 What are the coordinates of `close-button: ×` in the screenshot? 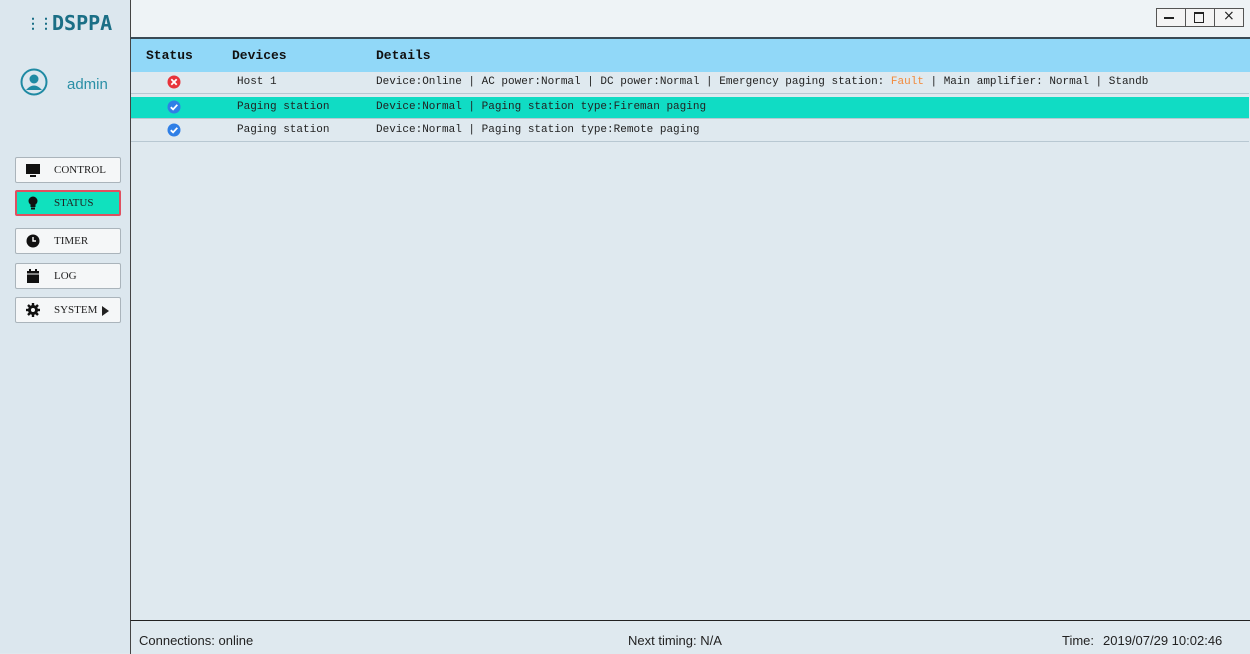 It's located at (1229, 17).